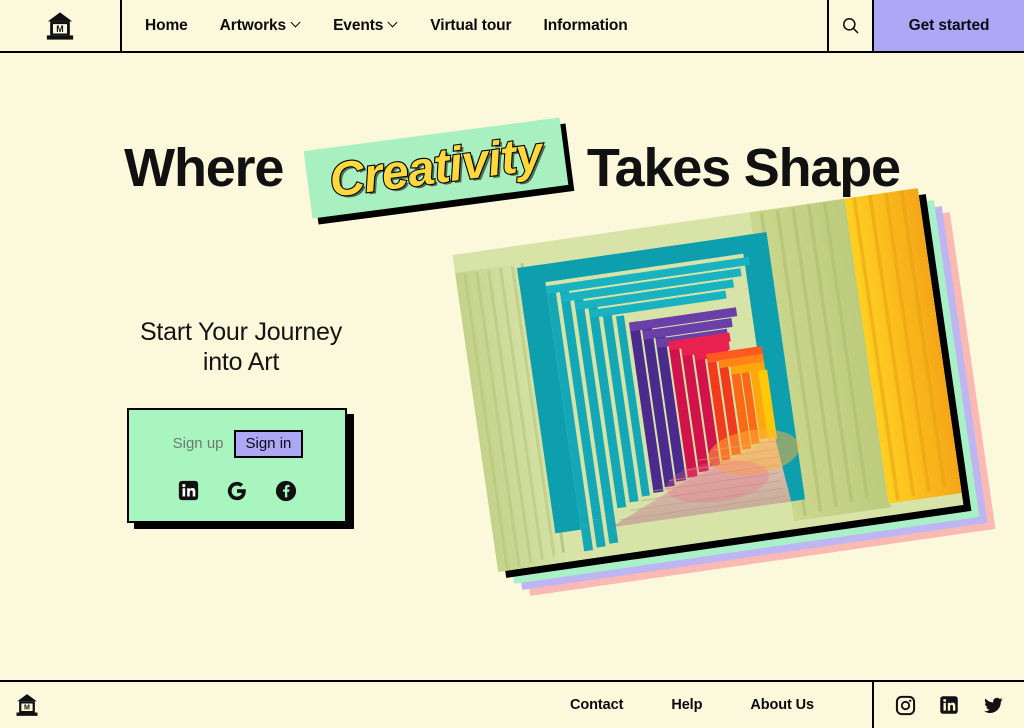 The image size is (1024, 728). I want to click on subheading-line-1: Start Your Journey, so click(241, 332).